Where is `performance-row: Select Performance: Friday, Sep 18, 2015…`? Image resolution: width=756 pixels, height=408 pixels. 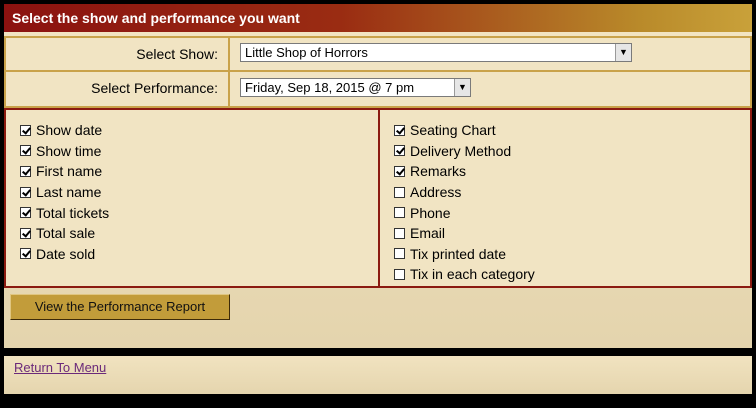 performance-row: Select Performance: Friday, Sep 18, 2015… is located at coordinates (378, 90).